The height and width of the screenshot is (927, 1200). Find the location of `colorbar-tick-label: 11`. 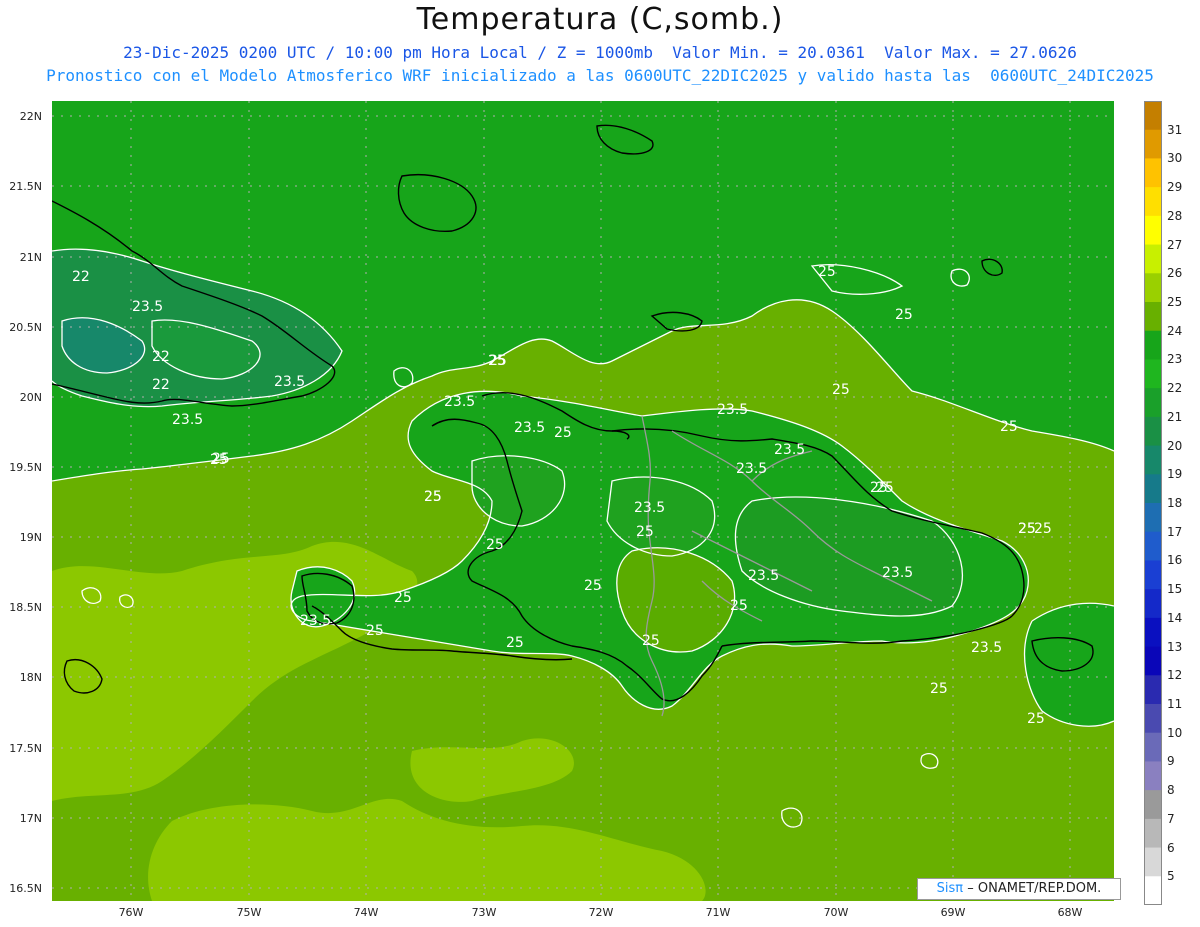

colorbar-tick-label: 11 is located at coordinates (1175, 704).